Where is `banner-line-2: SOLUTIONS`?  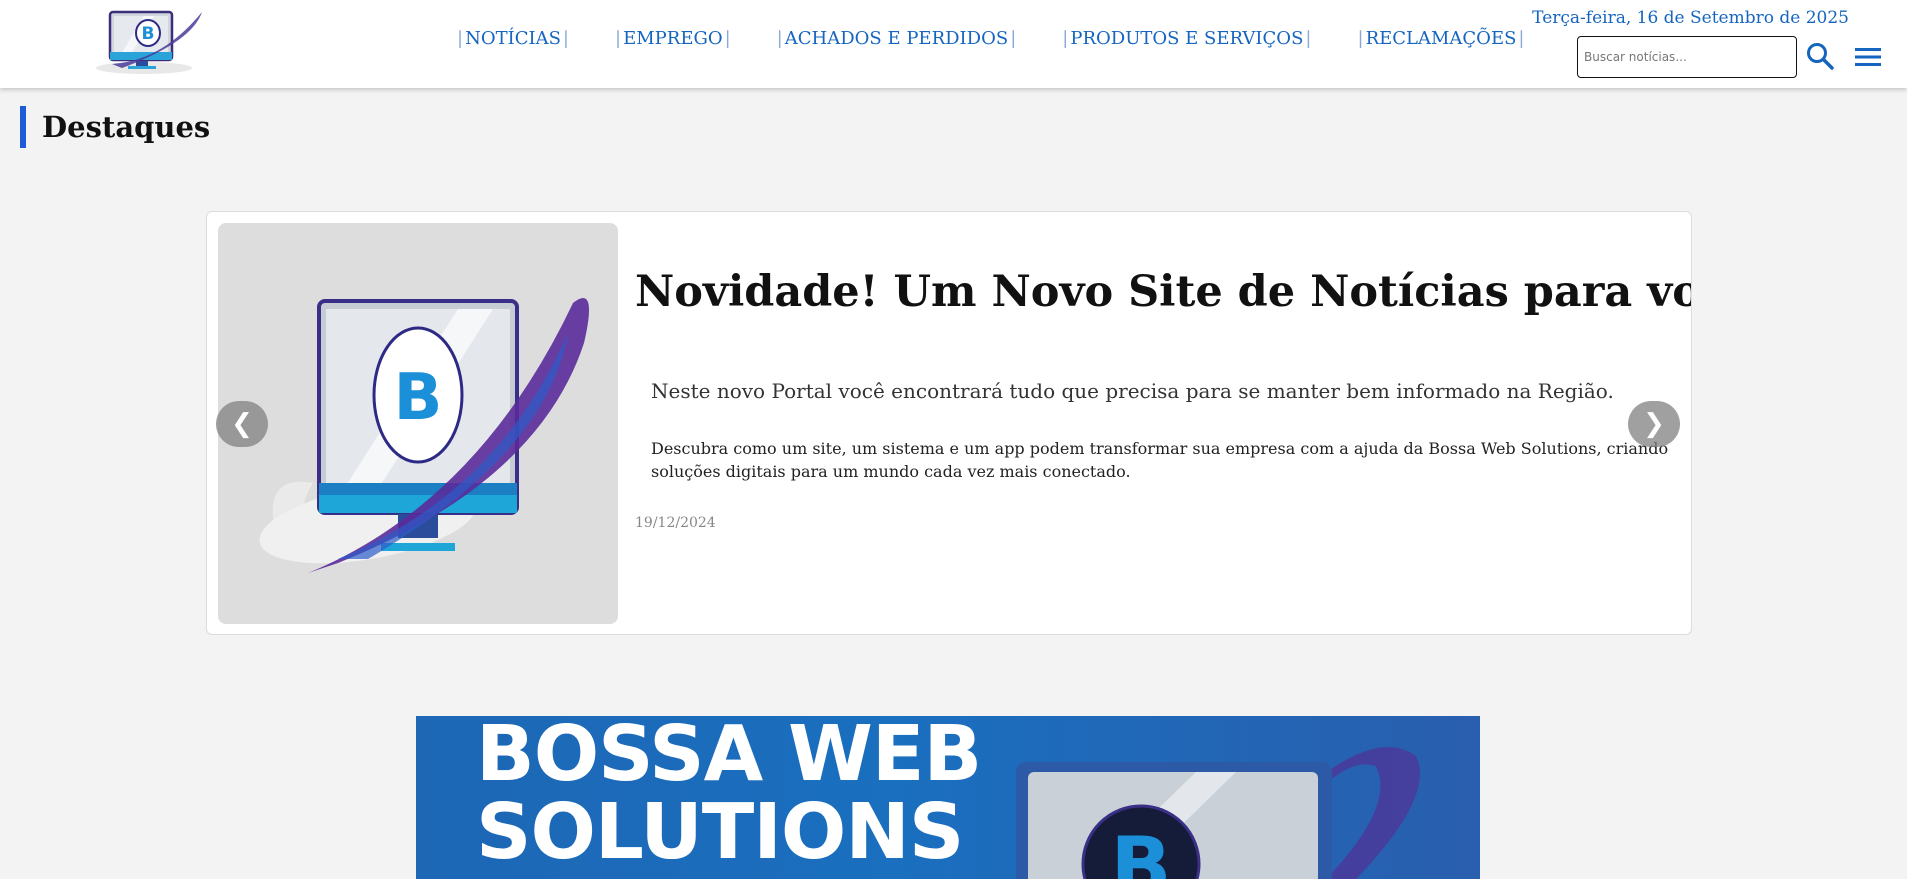
banner-line-2: SOLUTIONS is located at coordinates (720, 832).